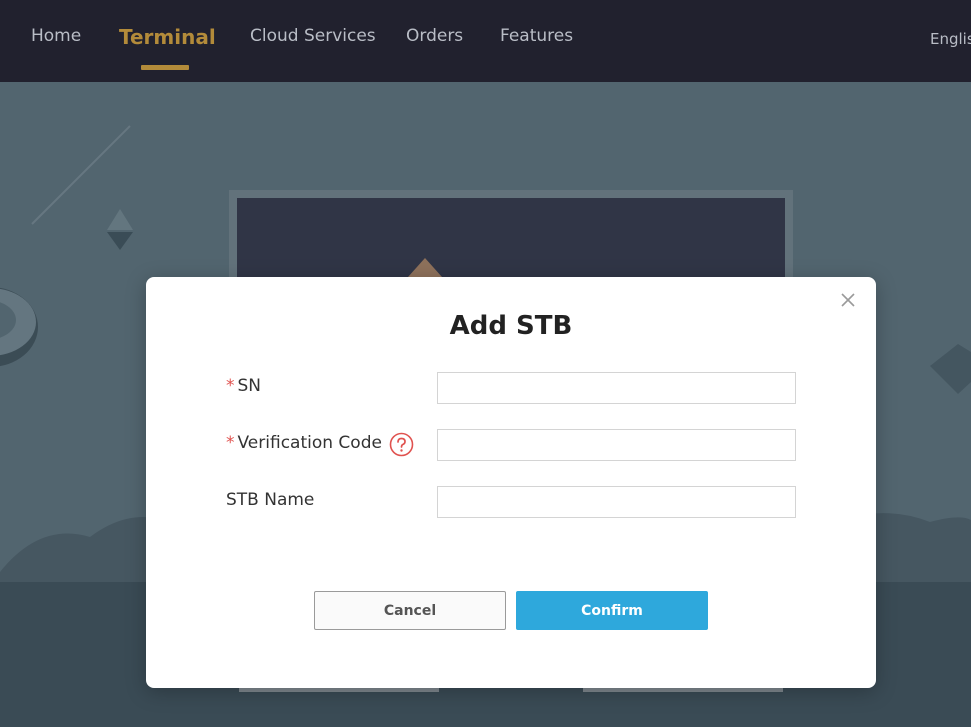 The image size is (971, 727). I want to click on stb-name-label-text: STB Name, so click(270, 500).